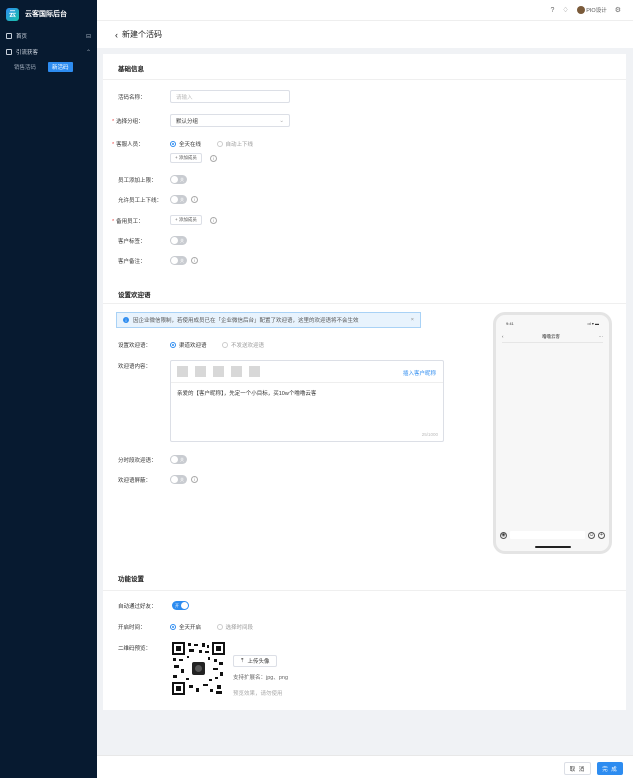  I want to click on upload-hint: 支持扩展名：jpg、png, so click(261, 678).